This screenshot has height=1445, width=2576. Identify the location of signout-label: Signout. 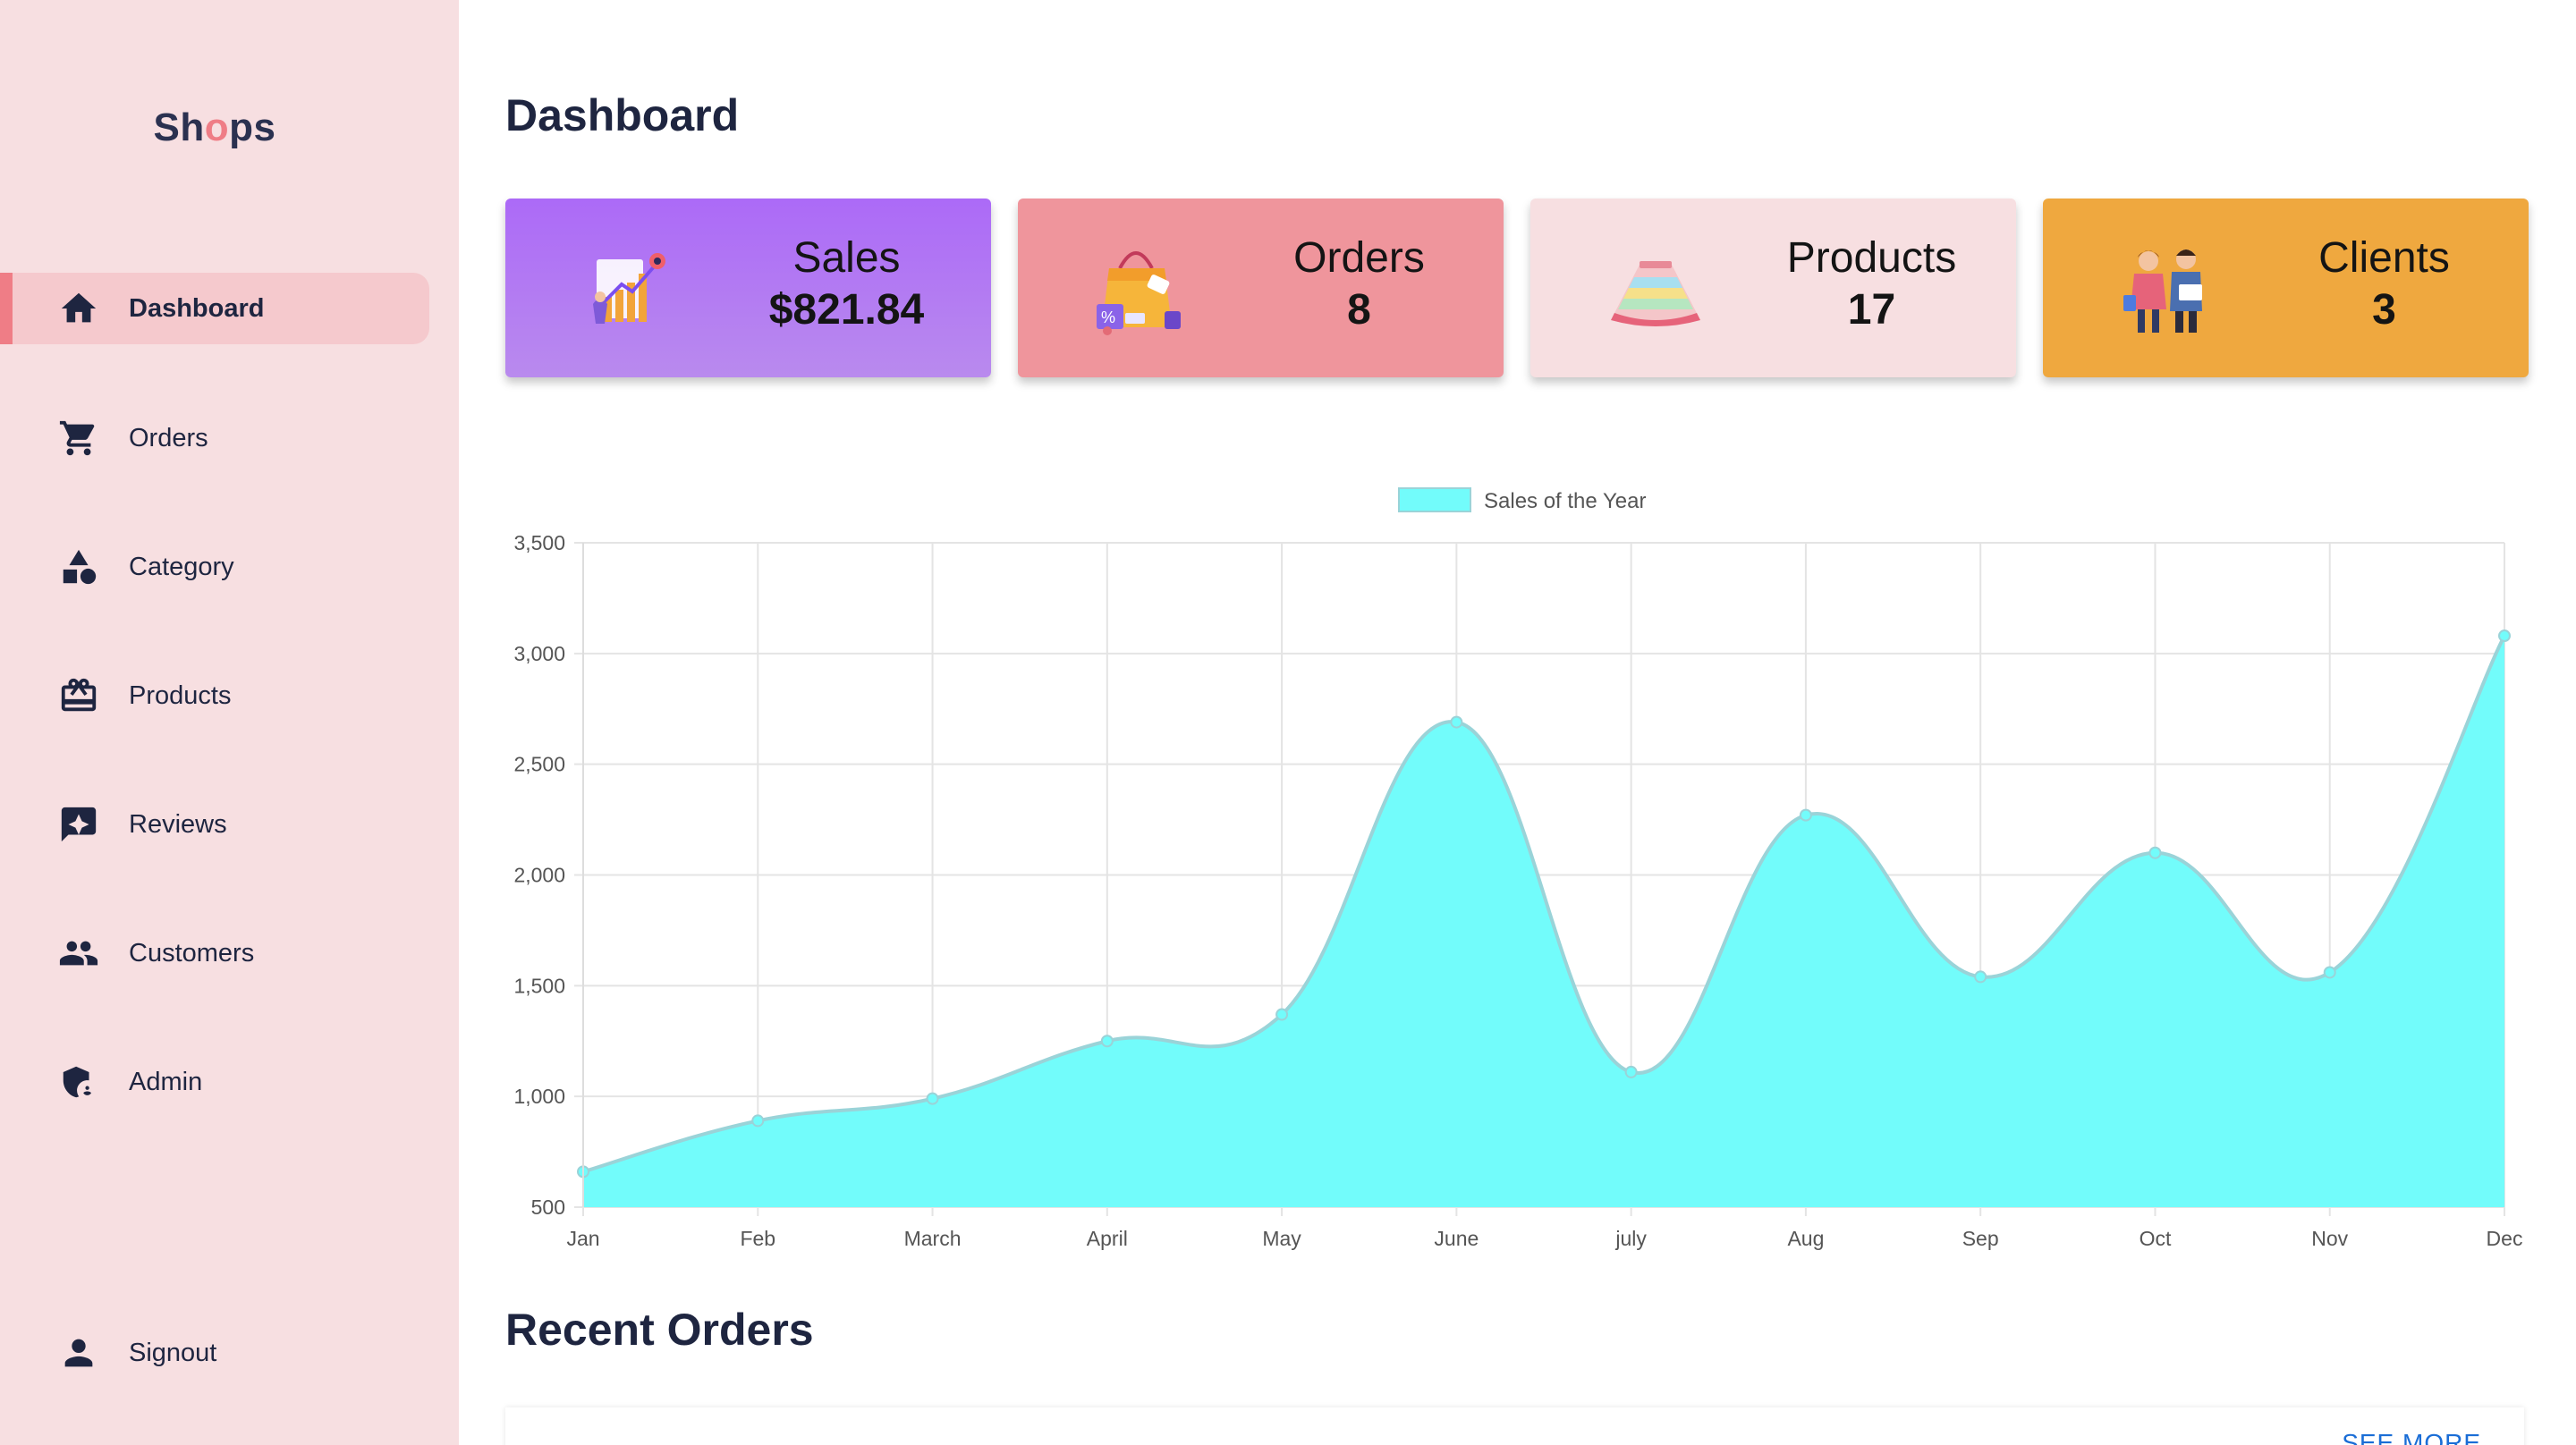
(173, 1352).